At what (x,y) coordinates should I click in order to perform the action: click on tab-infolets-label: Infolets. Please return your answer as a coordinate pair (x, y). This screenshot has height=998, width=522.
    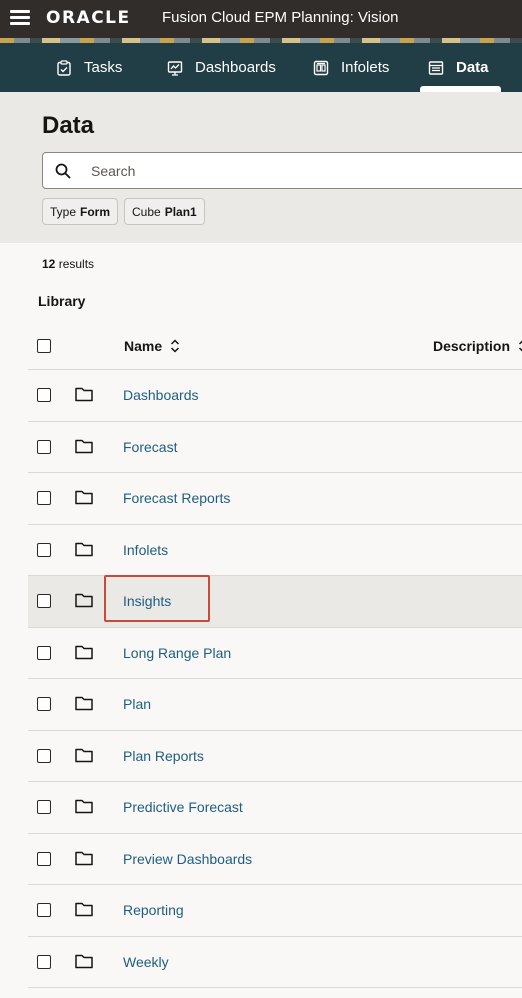
    Looking at the image, I should click on (365, 67).